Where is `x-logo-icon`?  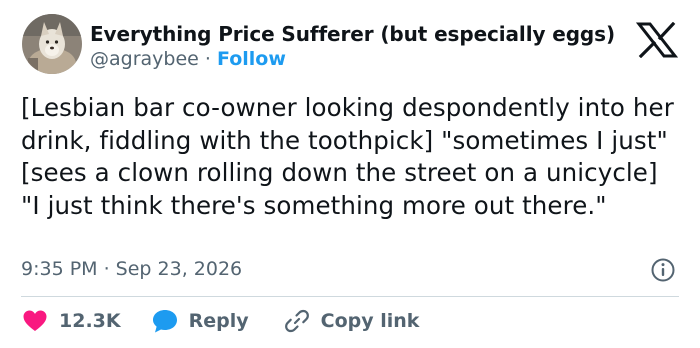
x-logo-icon is located at coordinates (657, 40).